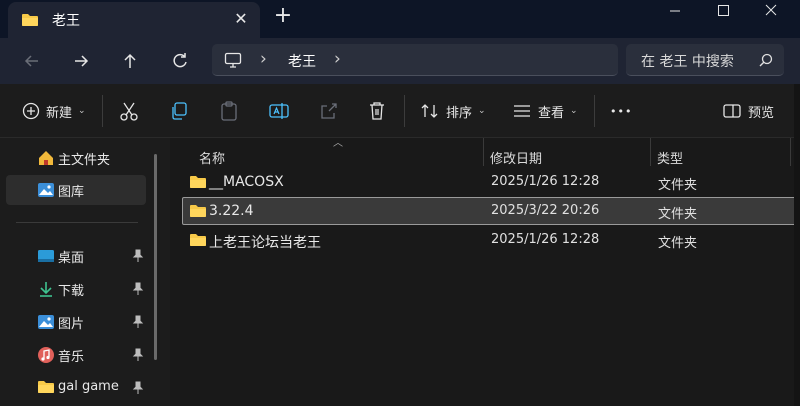  I want to click on column-header-name: 名称, so click(212, 157).